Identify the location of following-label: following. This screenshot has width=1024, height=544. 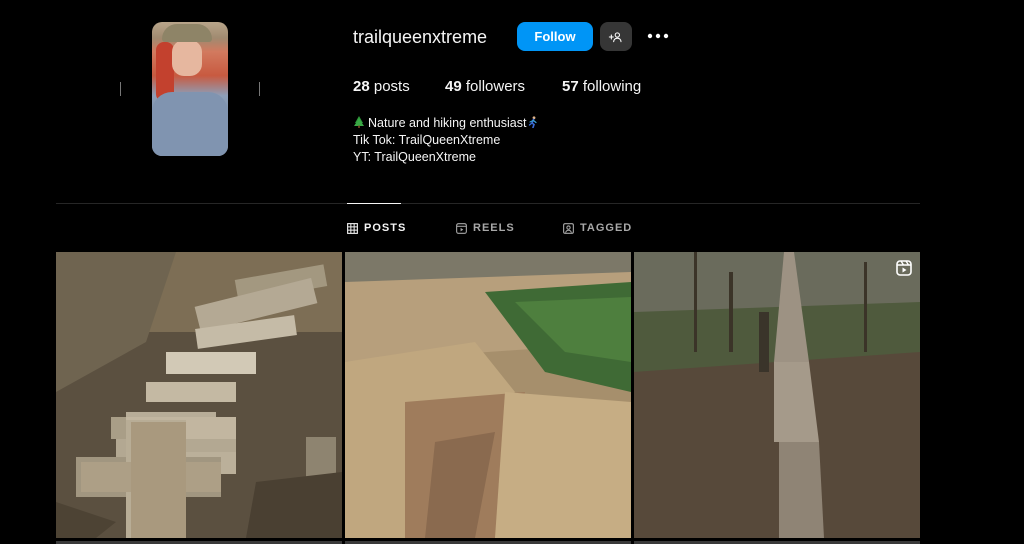
(612, 86).